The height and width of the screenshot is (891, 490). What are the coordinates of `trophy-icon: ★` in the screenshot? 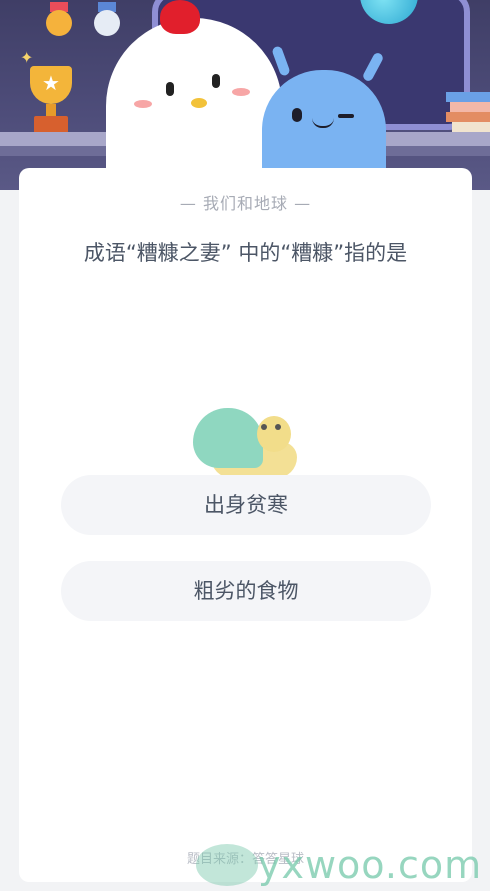 It's located at (51, 101).